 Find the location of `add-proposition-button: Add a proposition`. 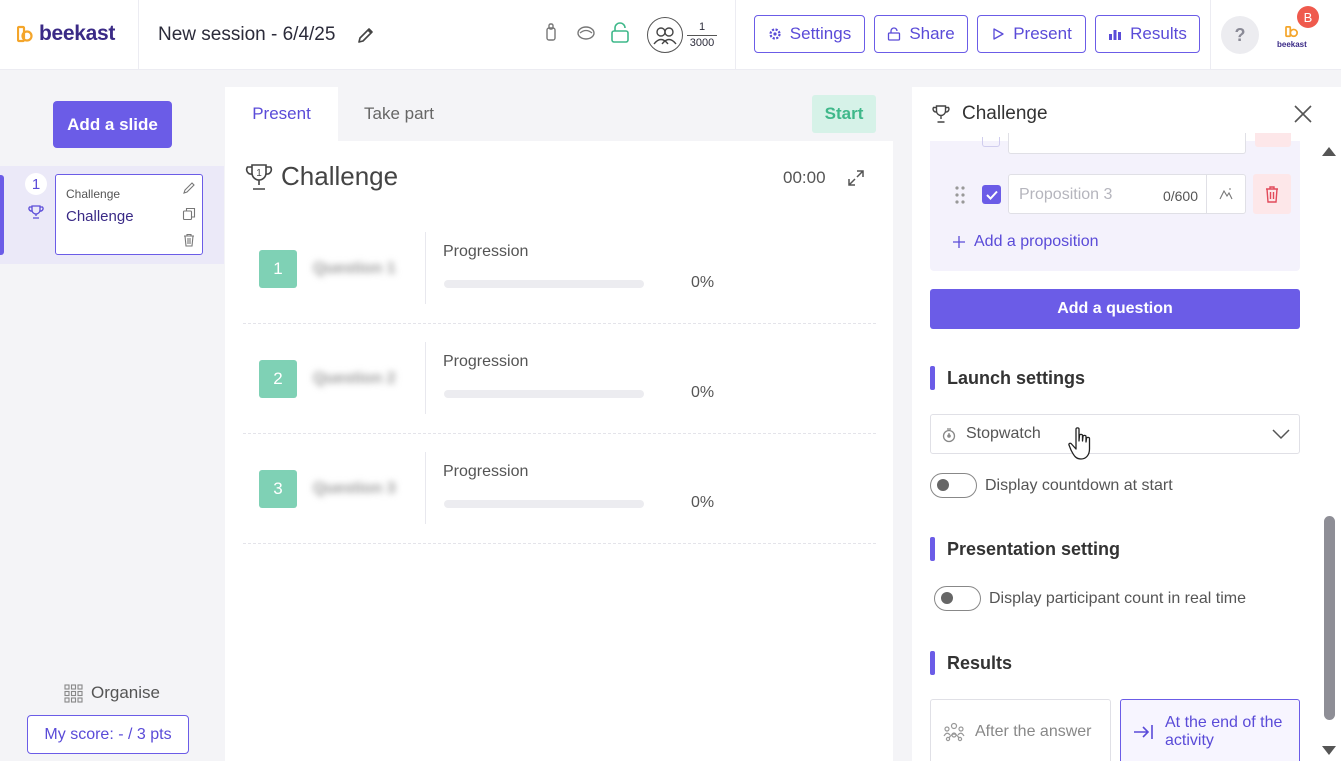

add-proposition-button: Add a proposition is located at coordinates (1025, 242).